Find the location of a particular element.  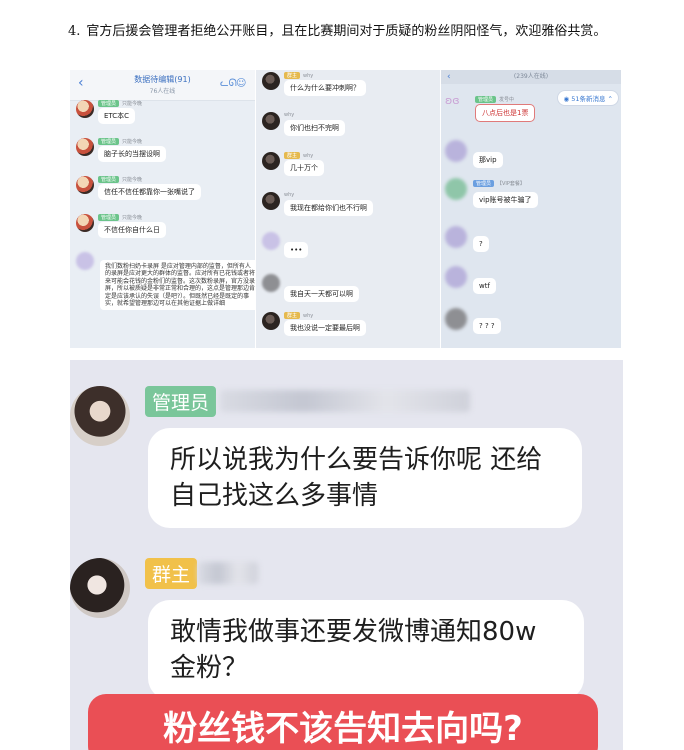

caption-overlay: 粉丝钱不该告知去向吗? is located at coordinates (343, 722).